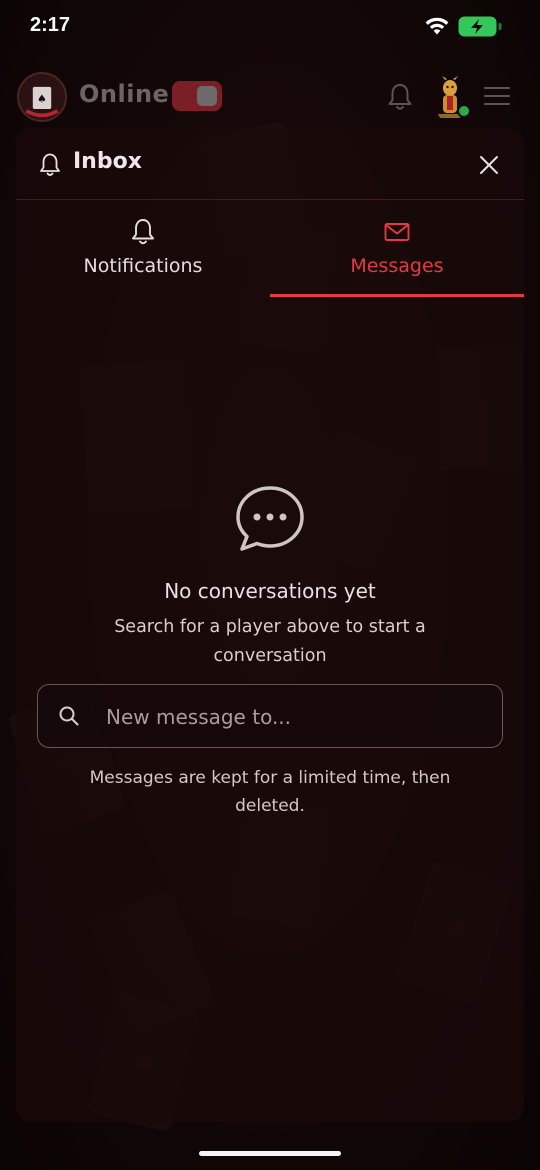 This screenshot has width=540, height=1170. I want to click on new-message-input, so click(296, 716).